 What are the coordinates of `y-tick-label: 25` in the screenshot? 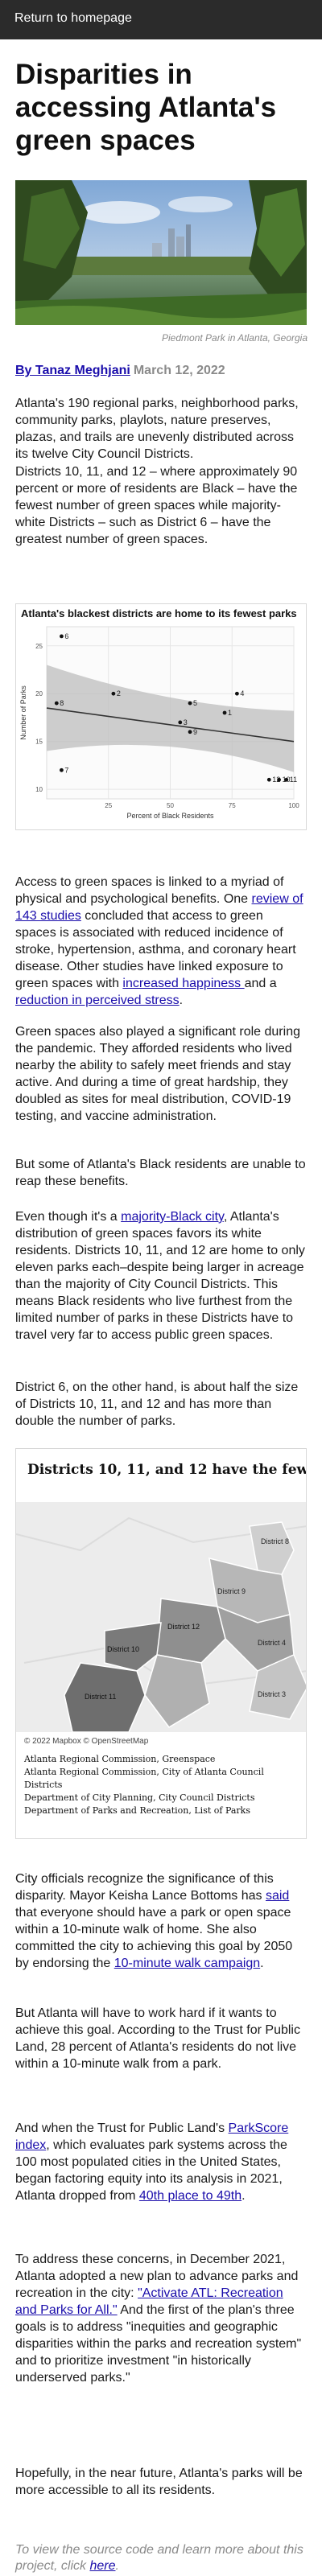 It's located at (39, 646).